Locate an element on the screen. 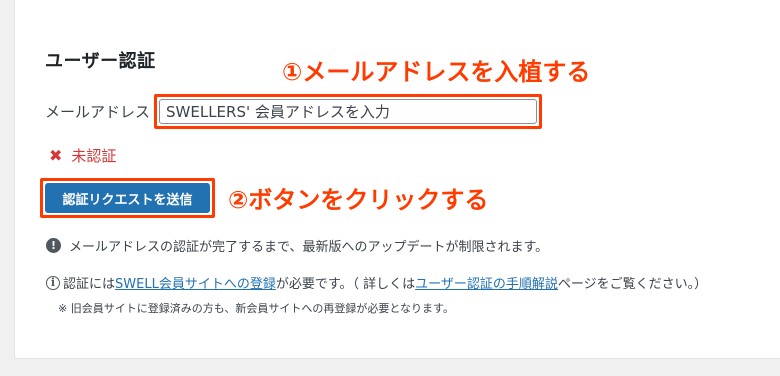  page-title: ユーザー認証 is located at coordinates (100, 61).